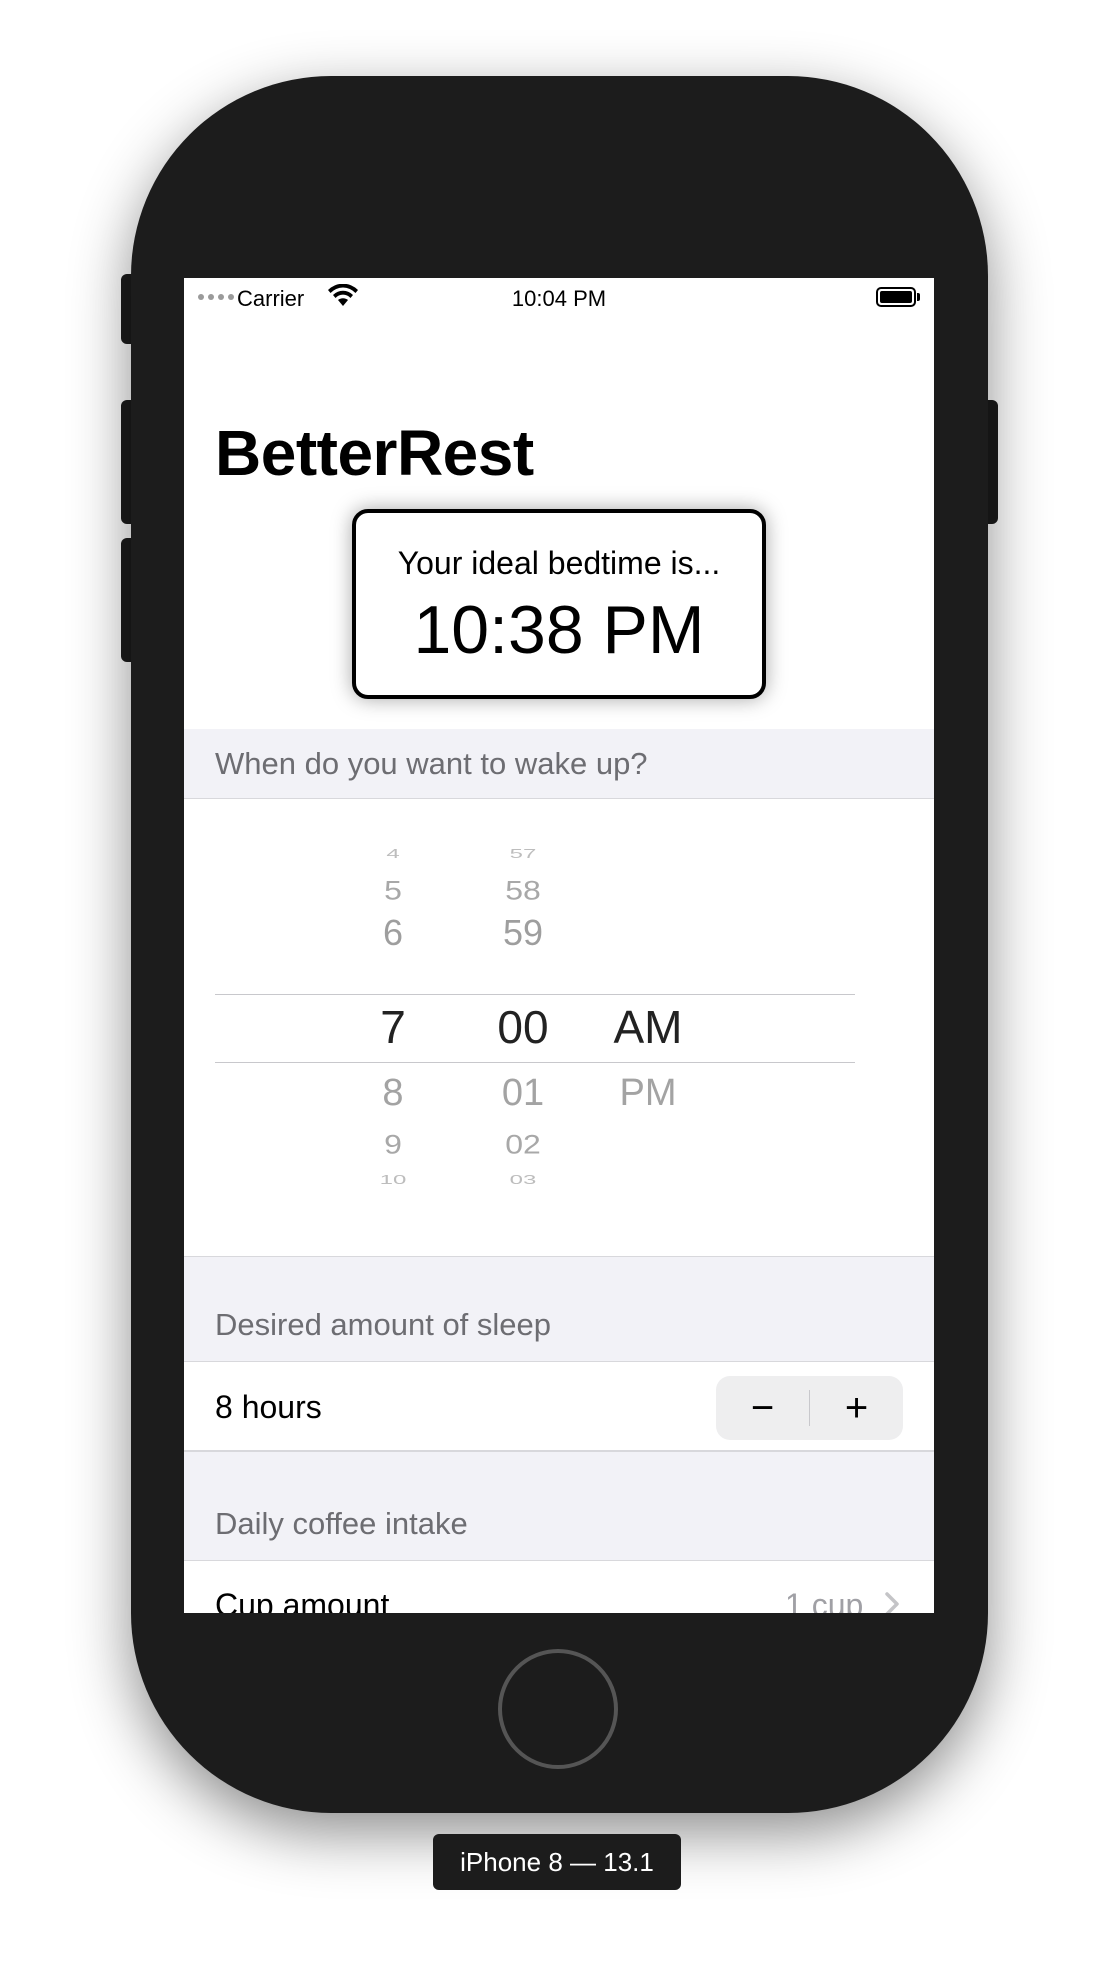 The width and height of the screenshot is (1118, 1962). Describe the element at coordinates (393, 1027) in the screenshot. I see `hour-selected: 7` at that location.